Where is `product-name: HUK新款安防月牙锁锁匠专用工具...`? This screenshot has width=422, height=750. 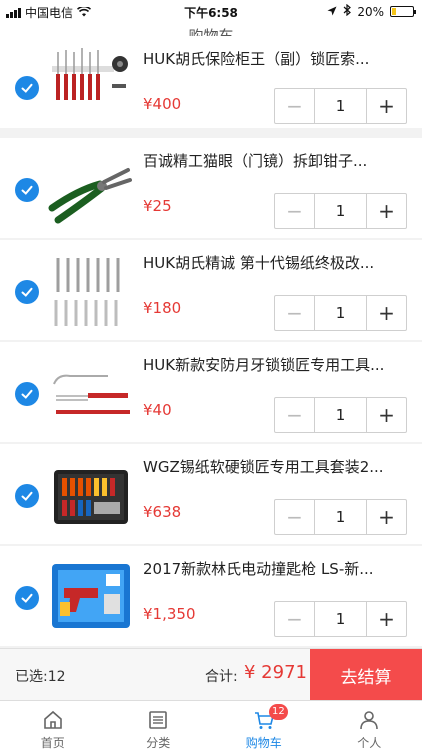 product-name: HUK新款安防月牙锁锁匠专用工具... is located at coordinates (275, 364).